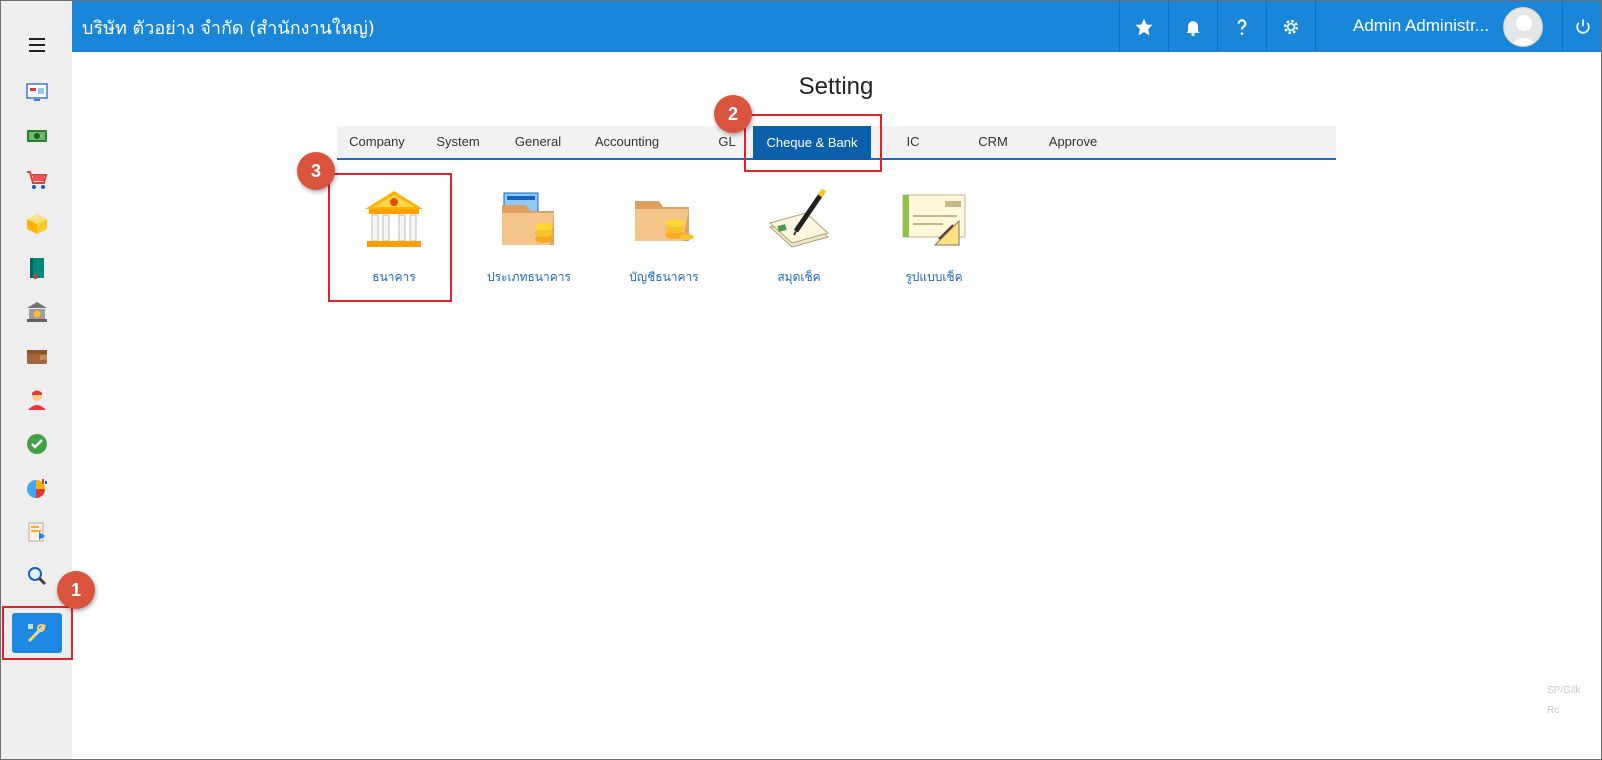 The image size is (1602, 760). Describe the element at coordinates (733, 114) in the screenshot. I see `annotation-badge-2: 2` at that location.